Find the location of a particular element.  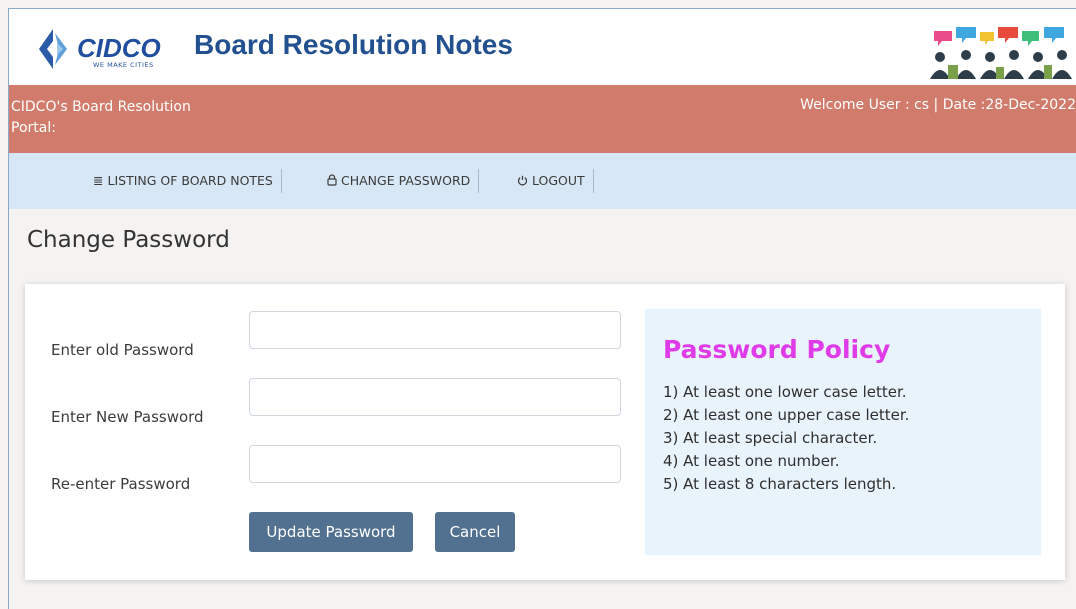

nav-label: LISTING OF BOARD NOTES is located at coordinates (190, 180).